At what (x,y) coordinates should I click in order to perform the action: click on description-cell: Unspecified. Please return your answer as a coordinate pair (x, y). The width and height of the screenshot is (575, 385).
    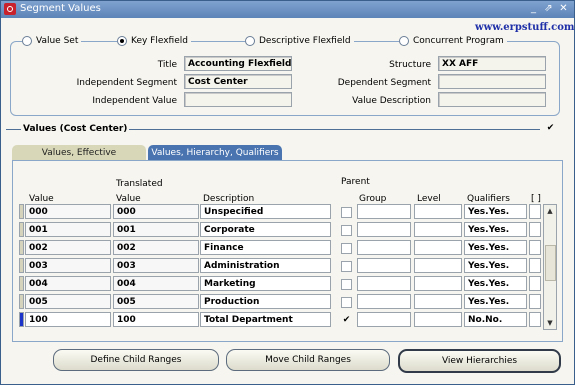
    Looking at the image, I should click on (265, 211).